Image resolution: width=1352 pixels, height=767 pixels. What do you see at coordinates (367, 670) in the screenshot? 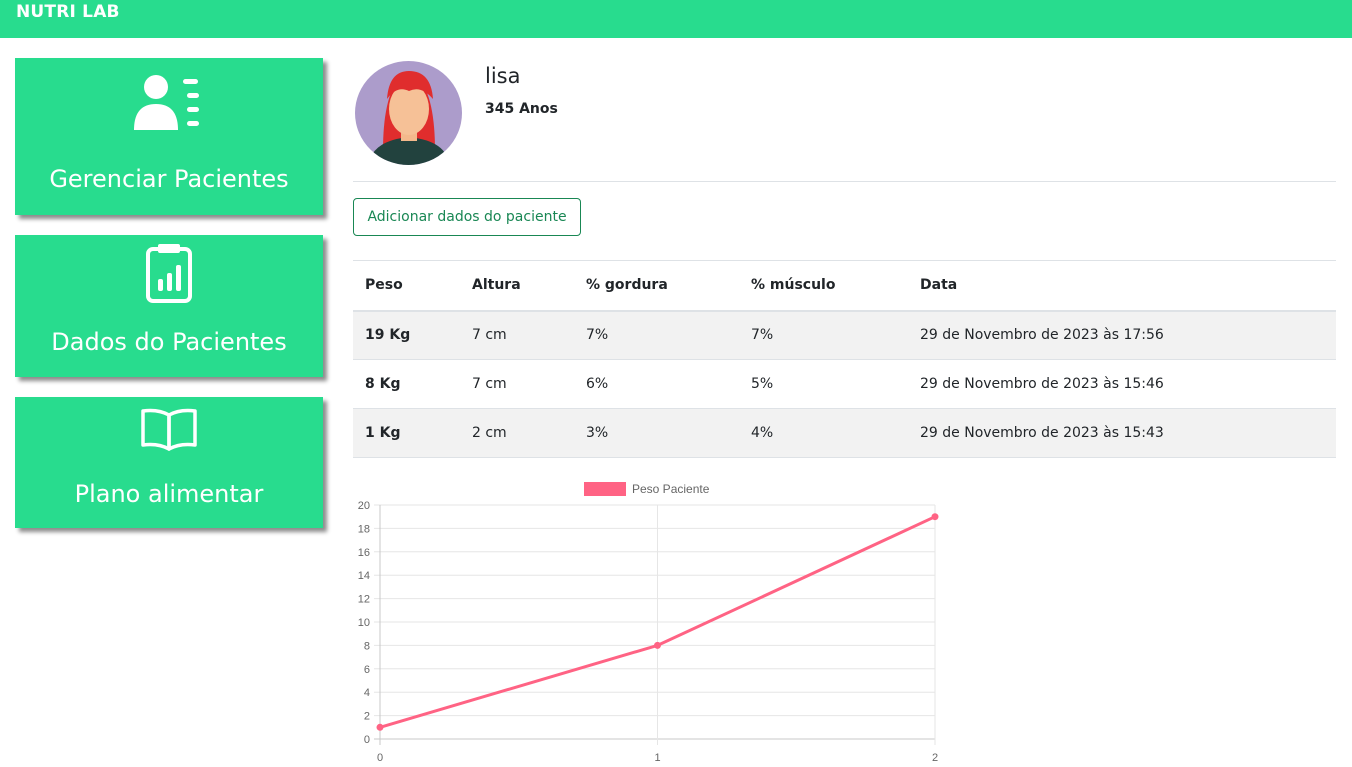
I see `y-tick-label: 6` at bounding box center [367, 670].